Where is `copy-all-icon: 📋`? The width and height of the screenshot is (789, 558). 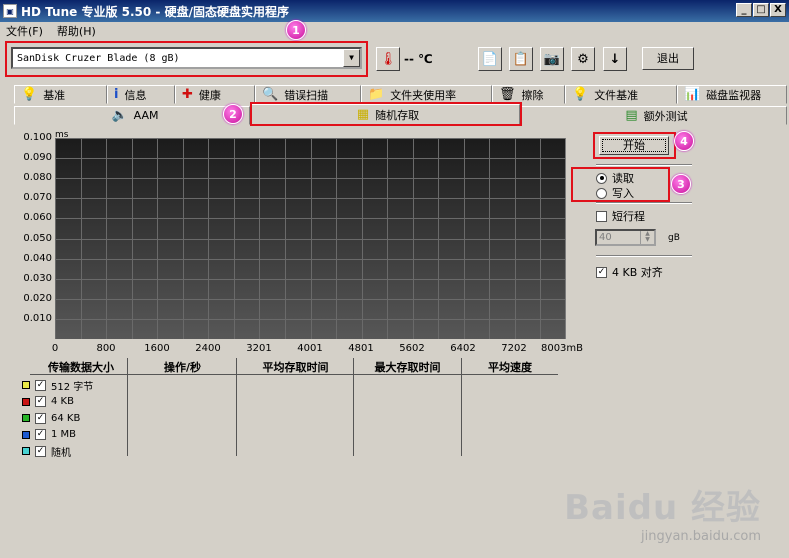
copy-all-icon: 📋 is located at coordinates (521, 59).